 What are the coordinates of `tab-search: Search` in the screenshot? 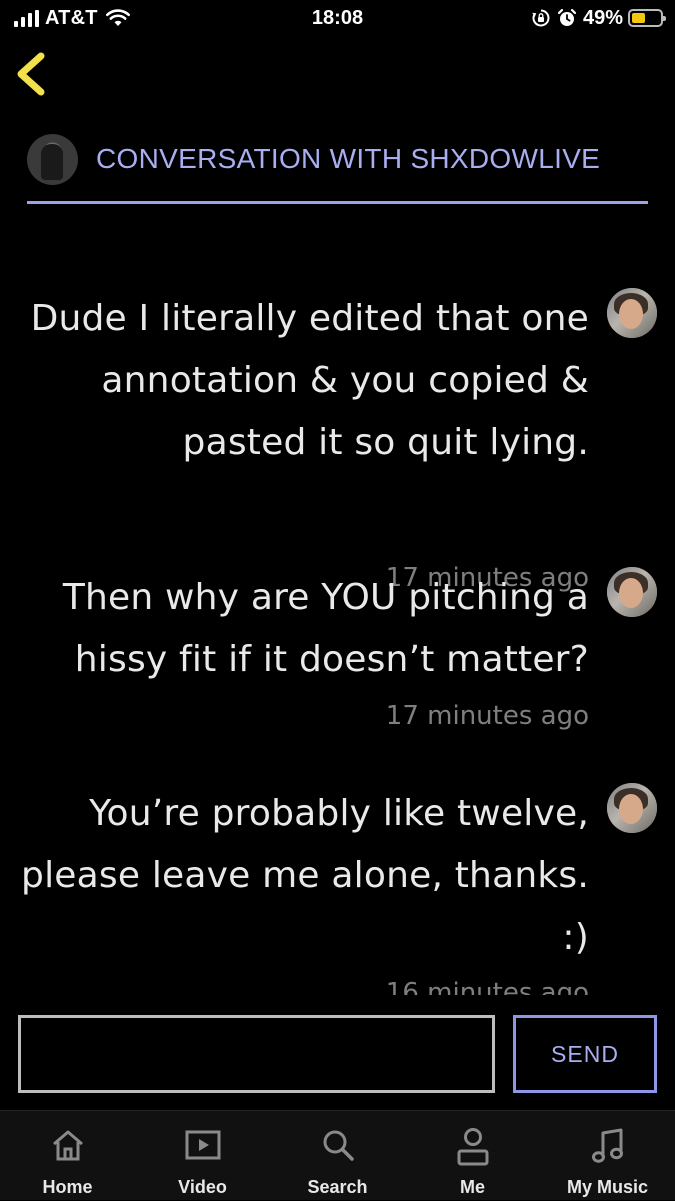 It's located at (337, 1156).